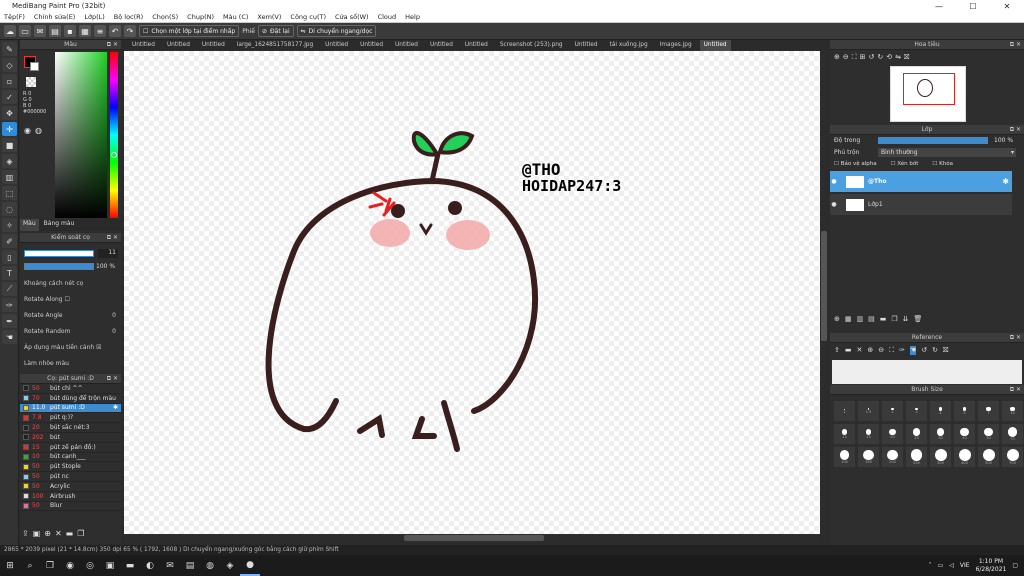  Describe the element at coordinates (9, 305) in the screenshot. I see `eyedropper-tool-icon: ✑` at that location.